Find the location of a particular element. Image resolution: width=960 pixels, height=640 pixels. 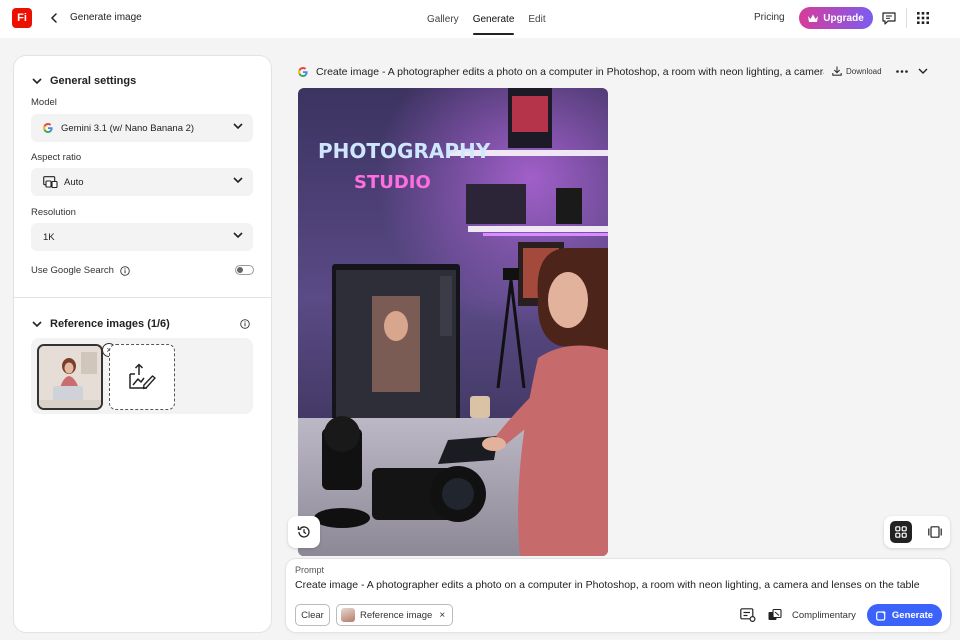

grid-view-icon is located at coordinates (901, 532).